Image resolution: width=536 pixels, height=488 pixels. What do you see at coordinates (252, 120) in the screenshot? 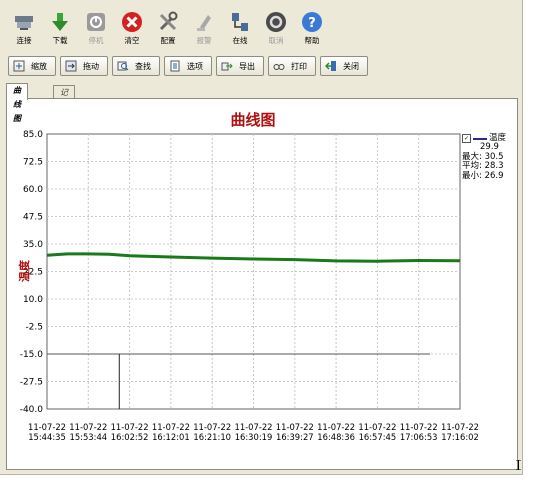
I see `chart-title: 曲线图` at bounding box center [252, 120].